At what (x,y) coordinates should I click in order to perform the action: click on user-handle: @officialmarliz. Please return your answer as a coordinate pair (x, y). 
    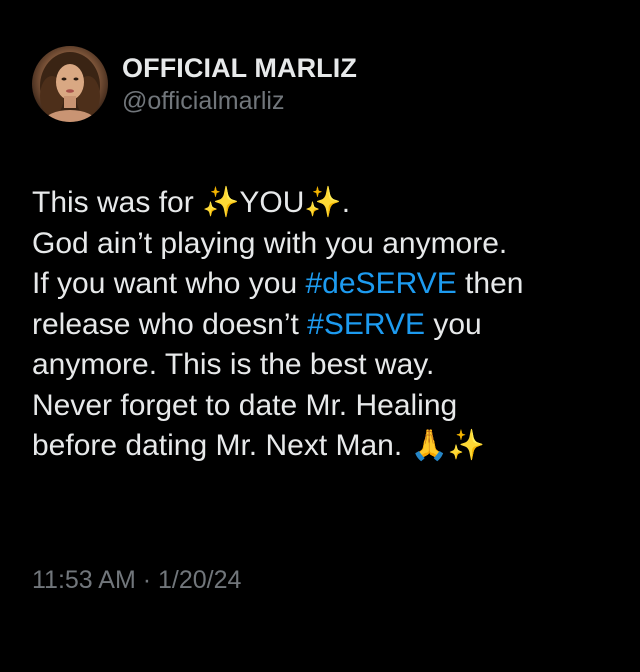
    Looking at the image, I should click on (239, 101).